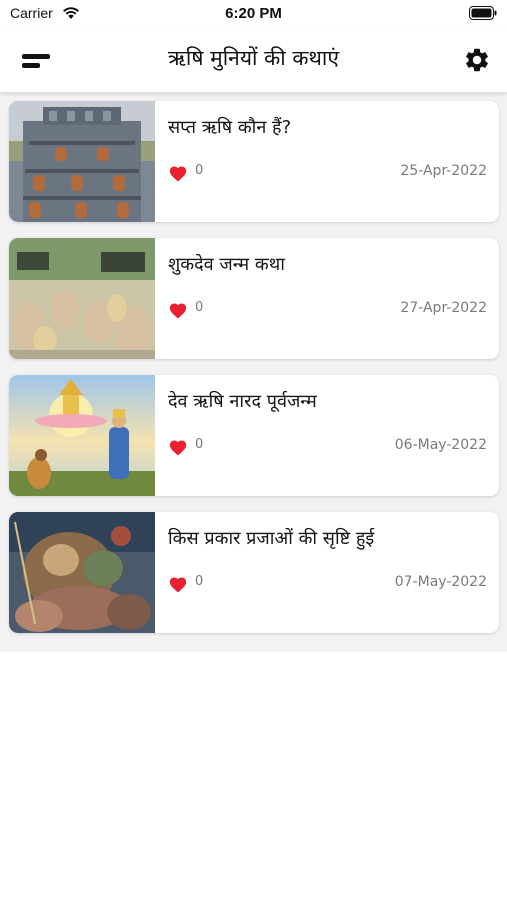  Describe the element at coordinates (254, 298) in the screenshot. I see `story-card: शुकदेव जन्म कथा 0 27-Apr-2022` at that location.